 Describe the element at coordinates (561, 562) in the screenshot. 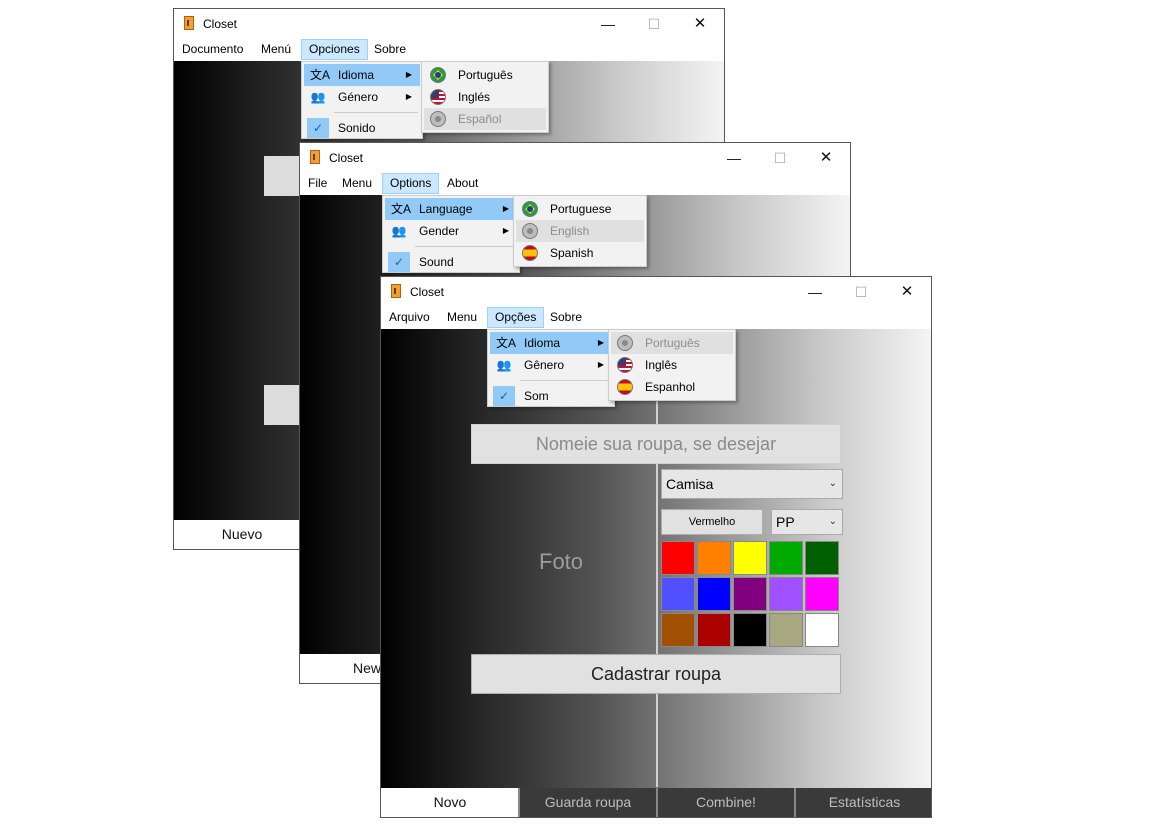

I see `photo-placeholder: Foto` at that location.